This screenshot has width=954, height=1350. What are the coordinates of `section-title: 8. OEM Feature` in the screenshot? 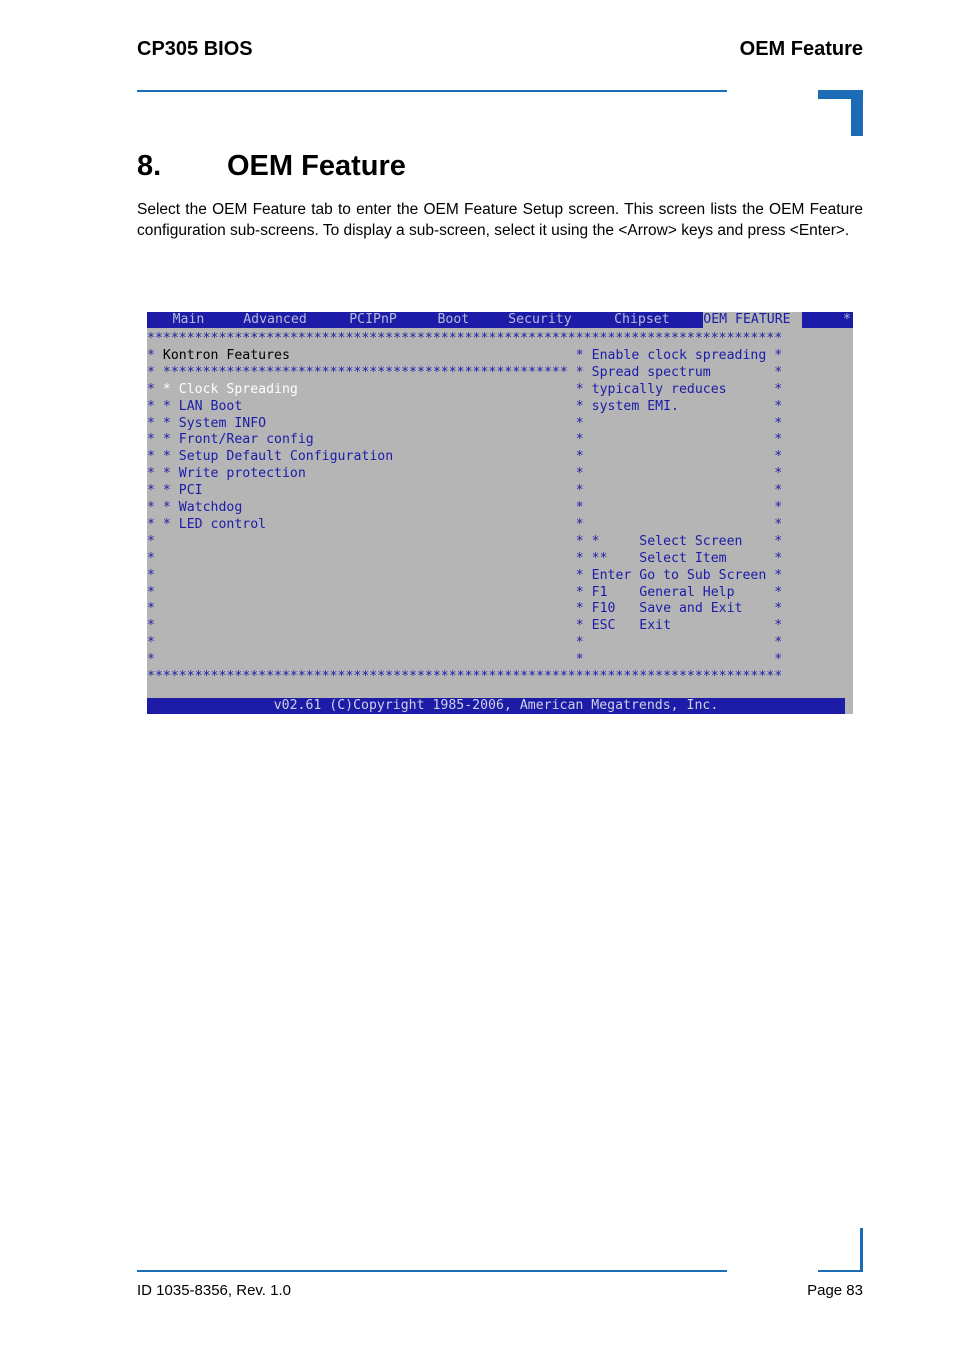 It's located at (271, 166).